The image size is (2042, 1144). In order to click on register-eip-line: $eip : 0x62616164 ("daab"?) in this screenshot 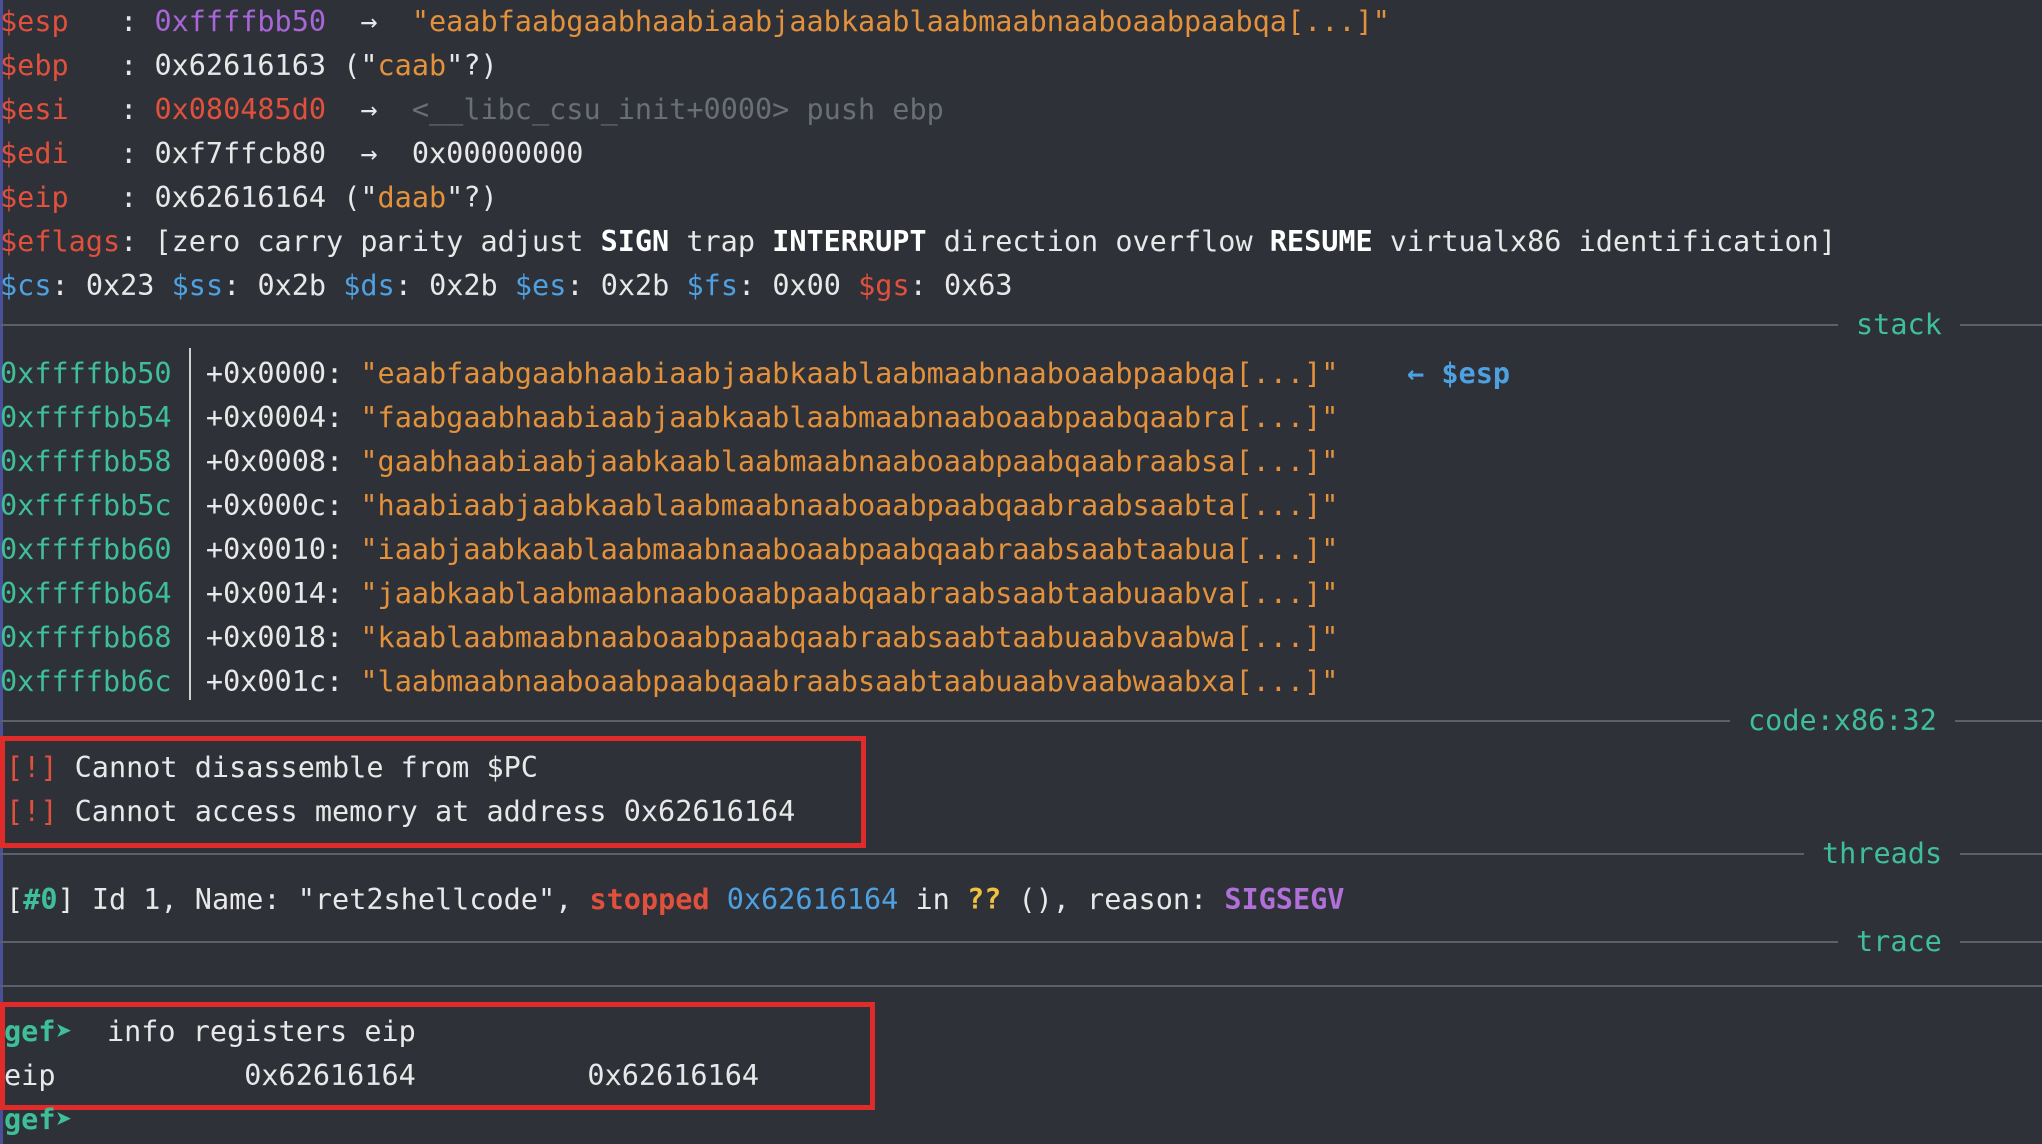, I will do `click(249, 197)`.